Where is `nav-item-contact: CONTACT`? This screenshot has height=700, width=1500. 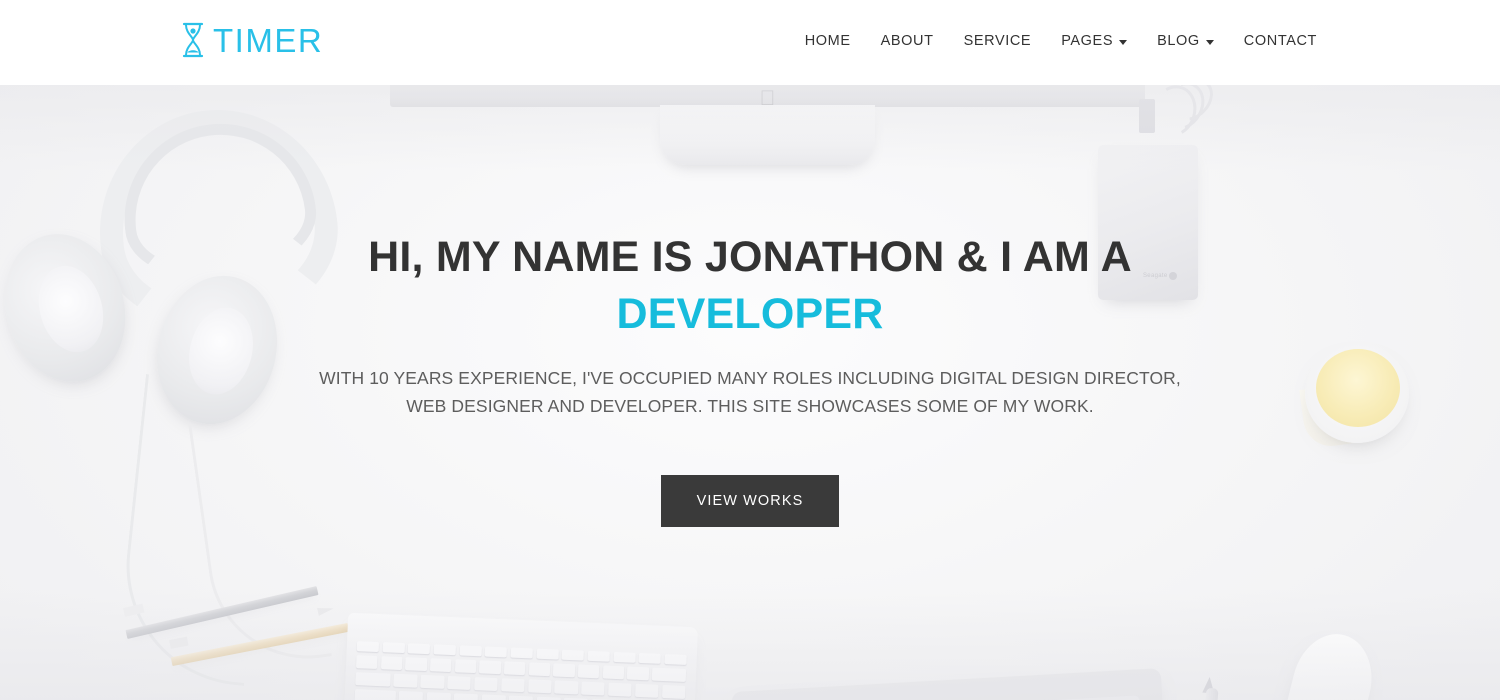
nav-item-contact: CONTACT is located at coordinates (1280, 41).